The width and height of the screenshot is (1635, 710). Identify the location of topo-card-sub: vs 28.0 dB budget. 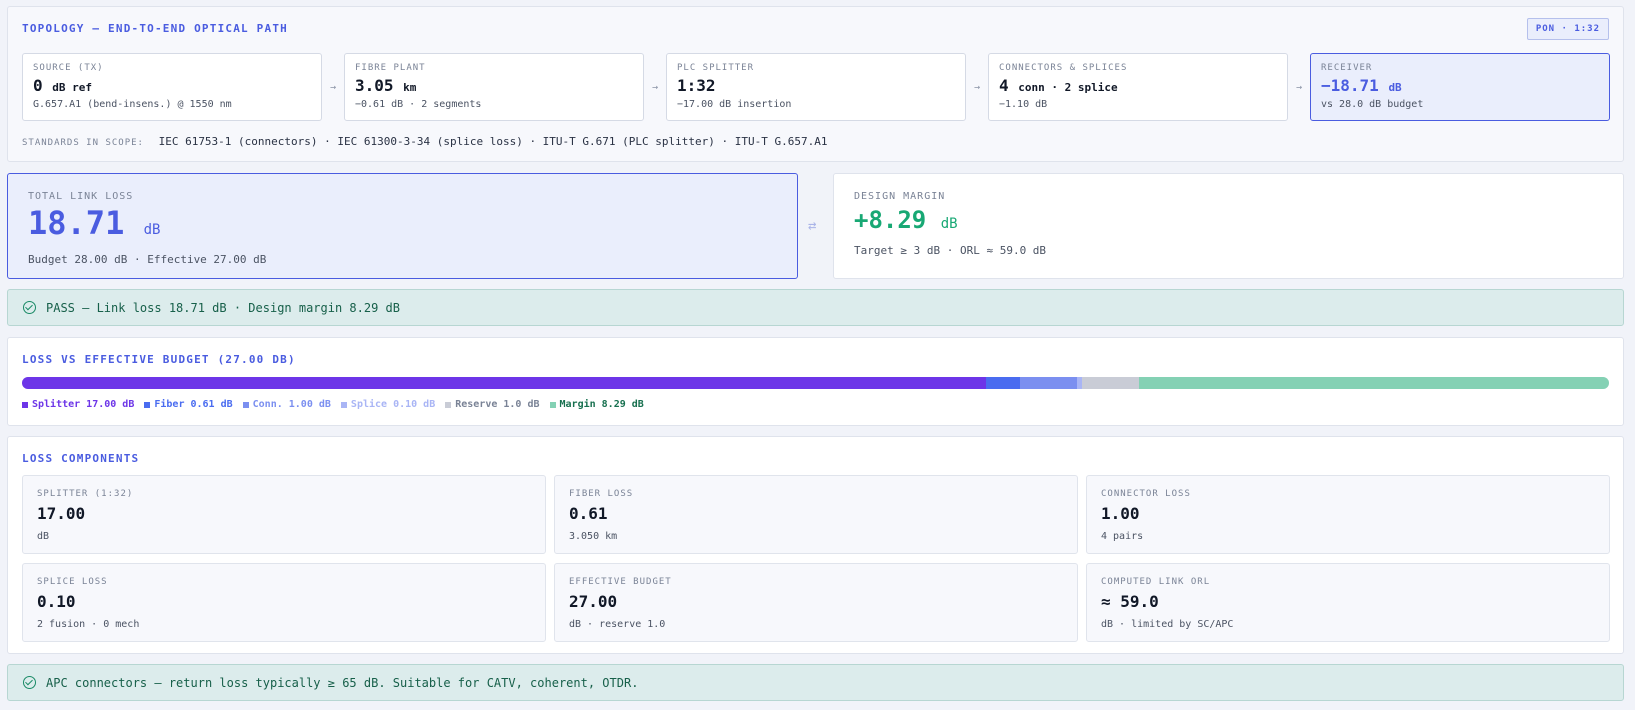
(1372, 104).